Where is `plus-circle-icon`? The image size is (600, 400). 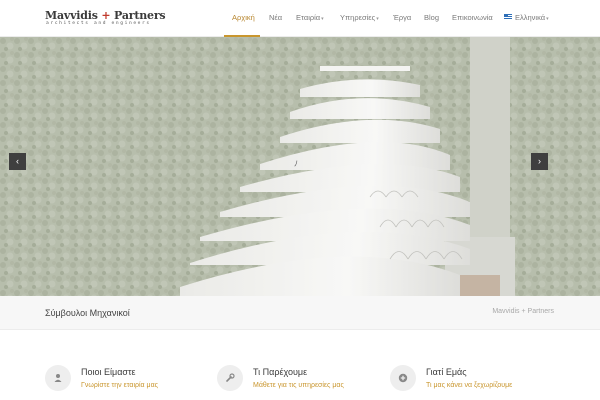
plus-circle-icon is located at coordinates (403, 378).